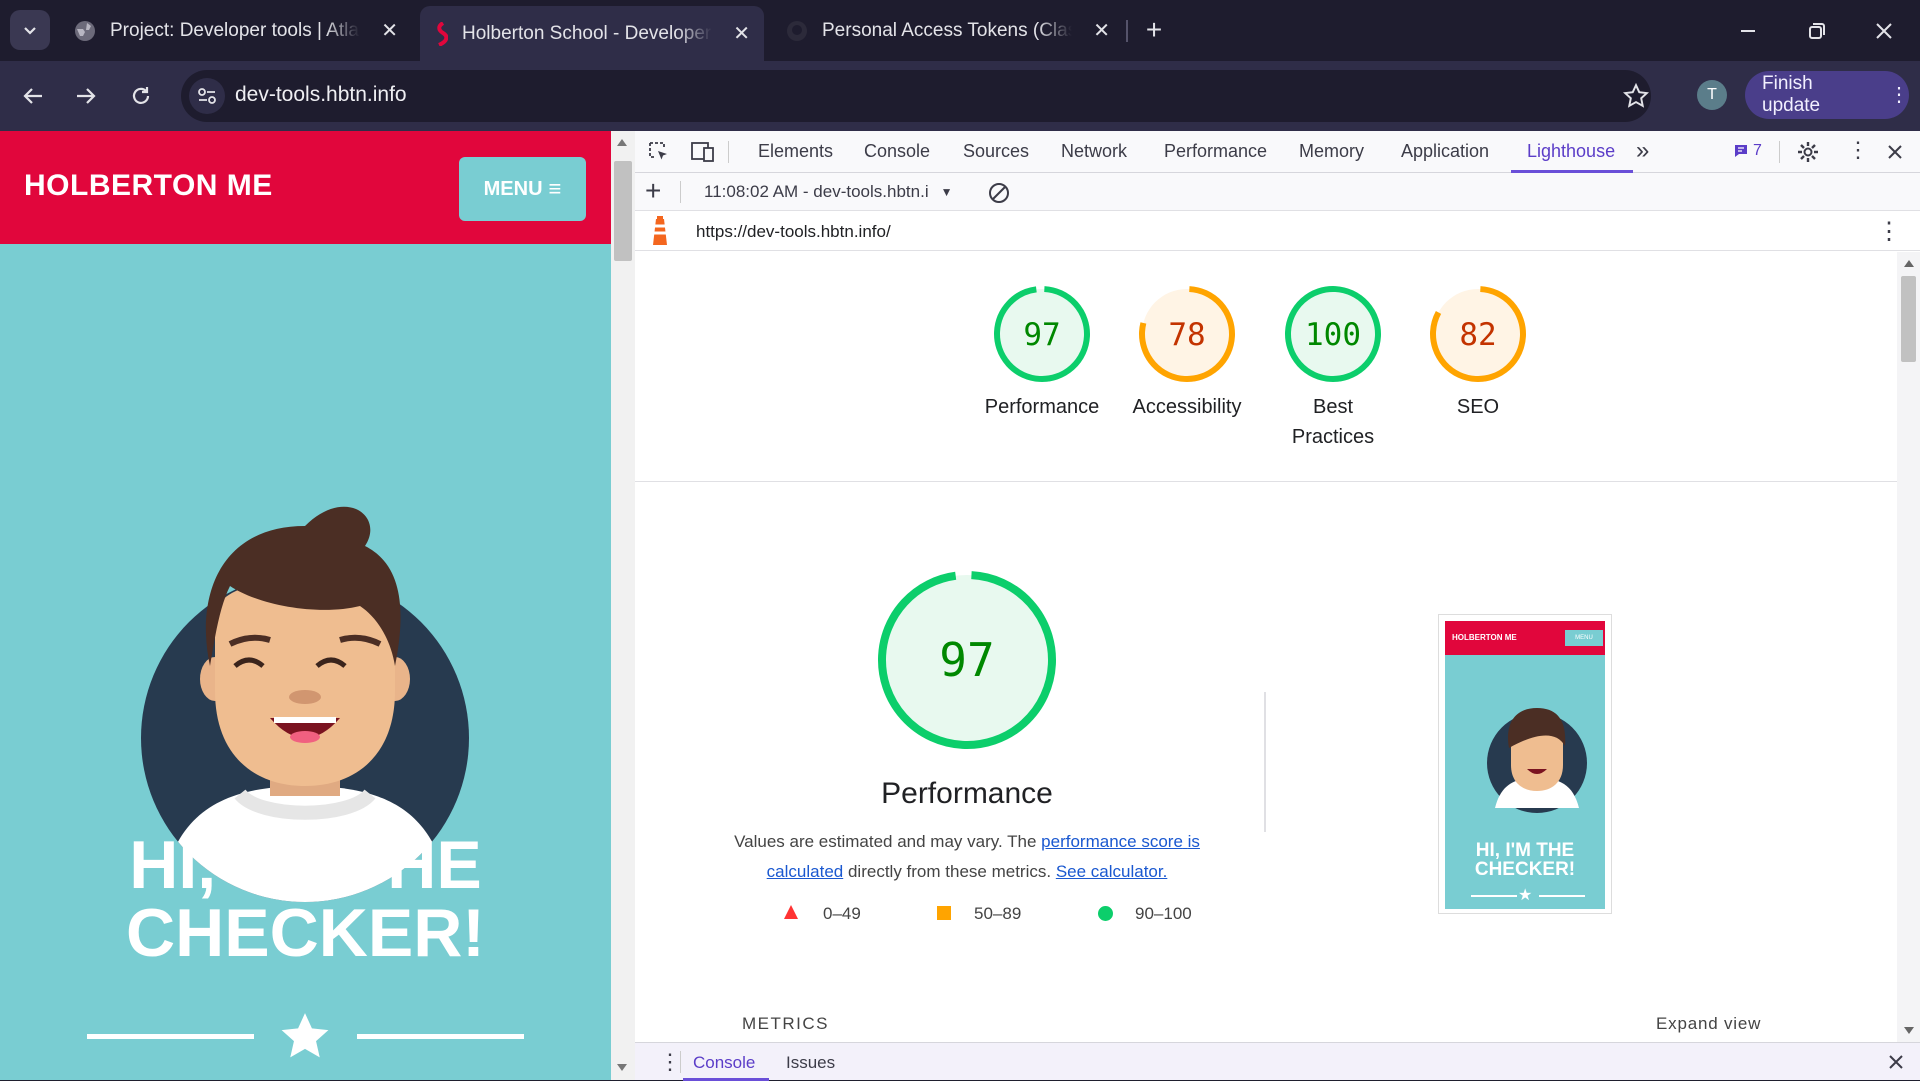 The image size is (1920, 1081). What do you see at coordinates (1445, 151) in the screenshot?
I see `tab-application: Application` at bounding box center [1445, 151].